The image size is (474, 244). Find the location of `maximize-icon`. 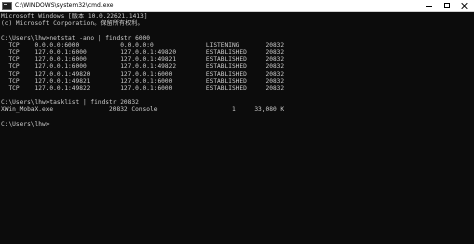

maximize-icon is located at coordinates (447, 6).